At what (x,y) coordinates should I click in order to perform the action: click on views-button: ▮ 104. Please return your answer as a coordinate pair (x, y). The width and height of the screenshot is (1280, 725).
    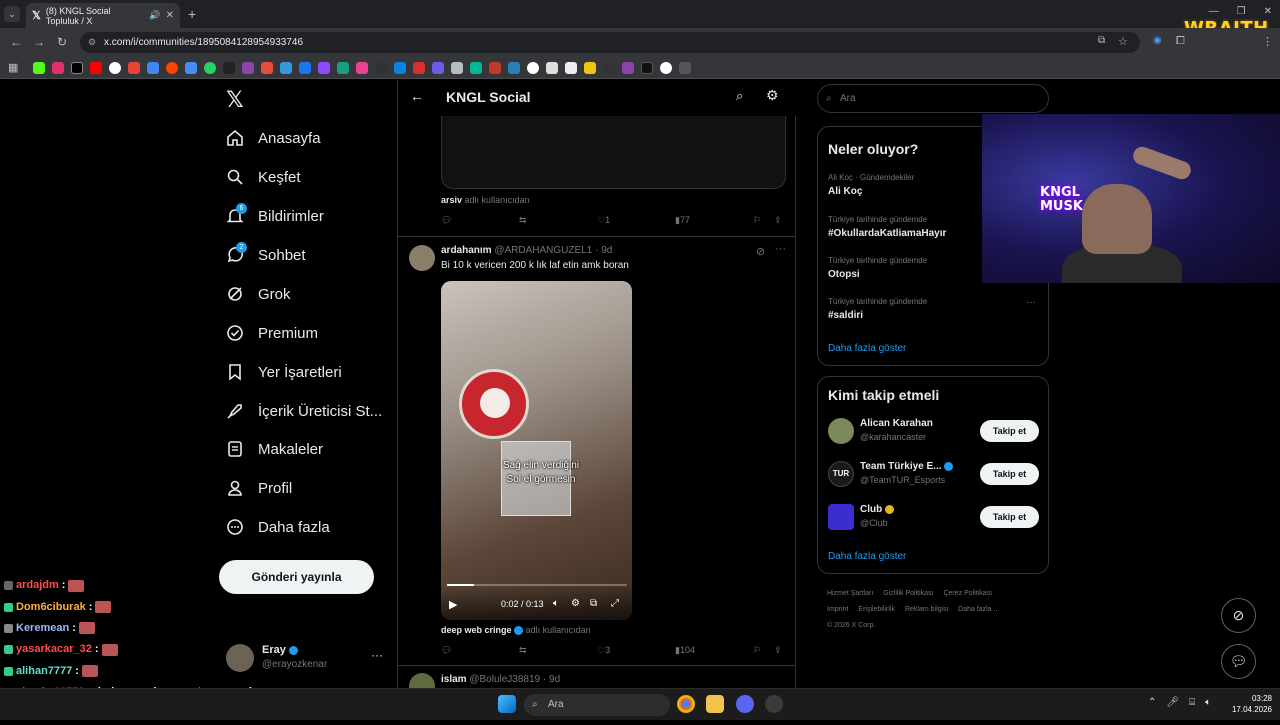
    Looking at the image, I should click on (685, 650).